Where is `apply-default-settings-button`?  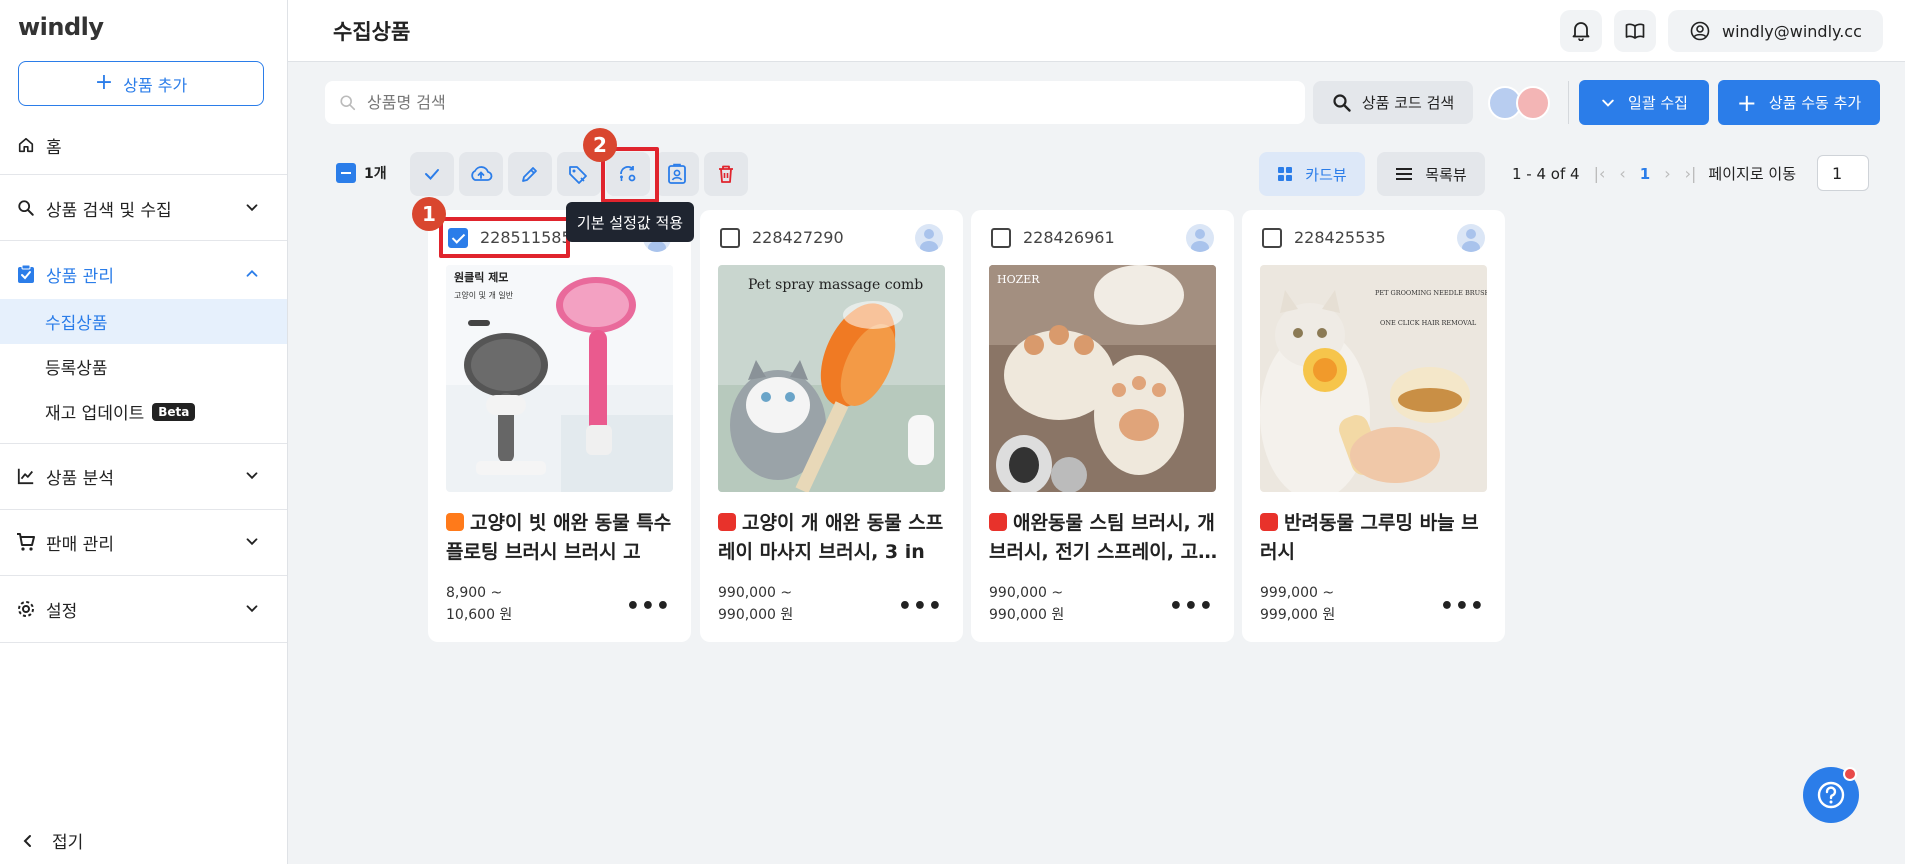
apply-default-settings-button is located at coordinates (628, 174).